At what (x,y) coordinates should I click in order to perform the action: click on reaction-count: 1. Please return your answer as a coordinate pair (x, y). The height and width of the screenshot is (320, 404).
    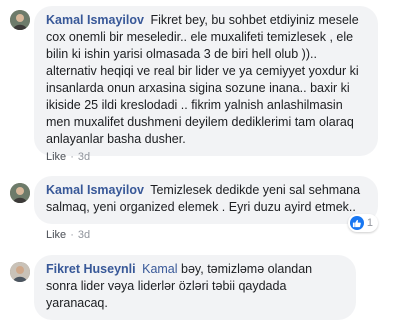
    Looking at the image, I should click on (362, 223).